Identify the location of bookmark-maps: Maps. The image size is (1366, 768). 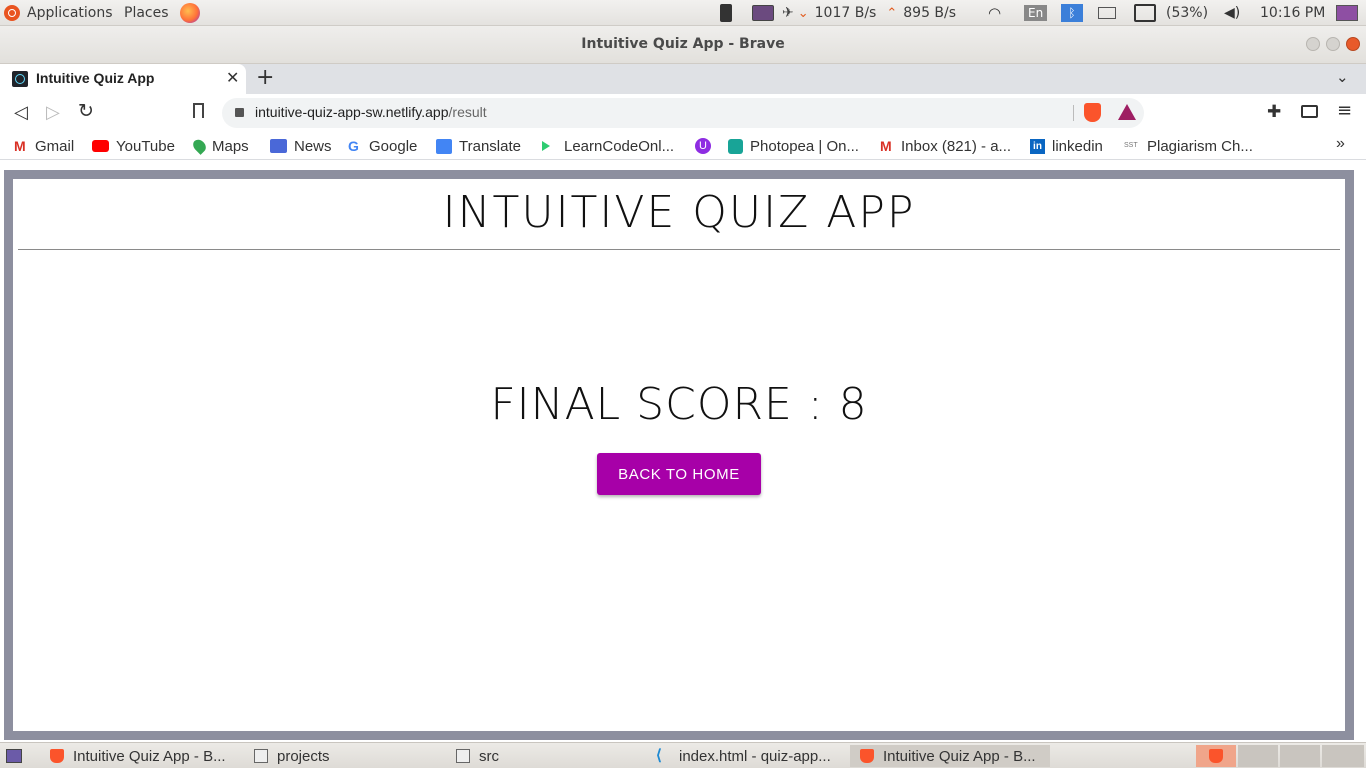
(219, 146).